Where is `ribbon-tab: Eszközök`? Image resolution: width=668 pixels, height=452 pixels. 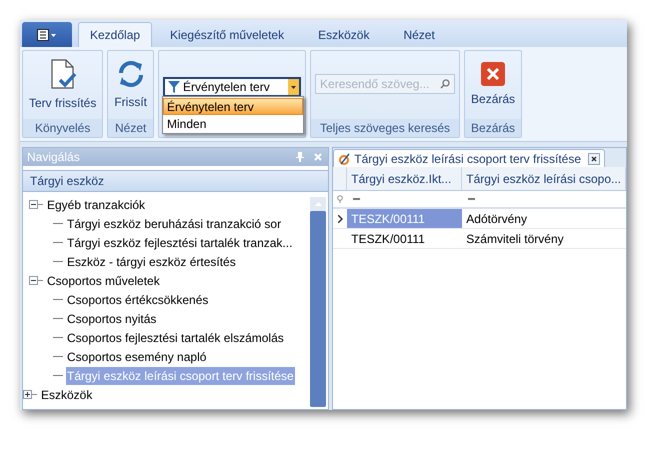 ribbon-tab: Eszközök is located at coordinates (344, 34).